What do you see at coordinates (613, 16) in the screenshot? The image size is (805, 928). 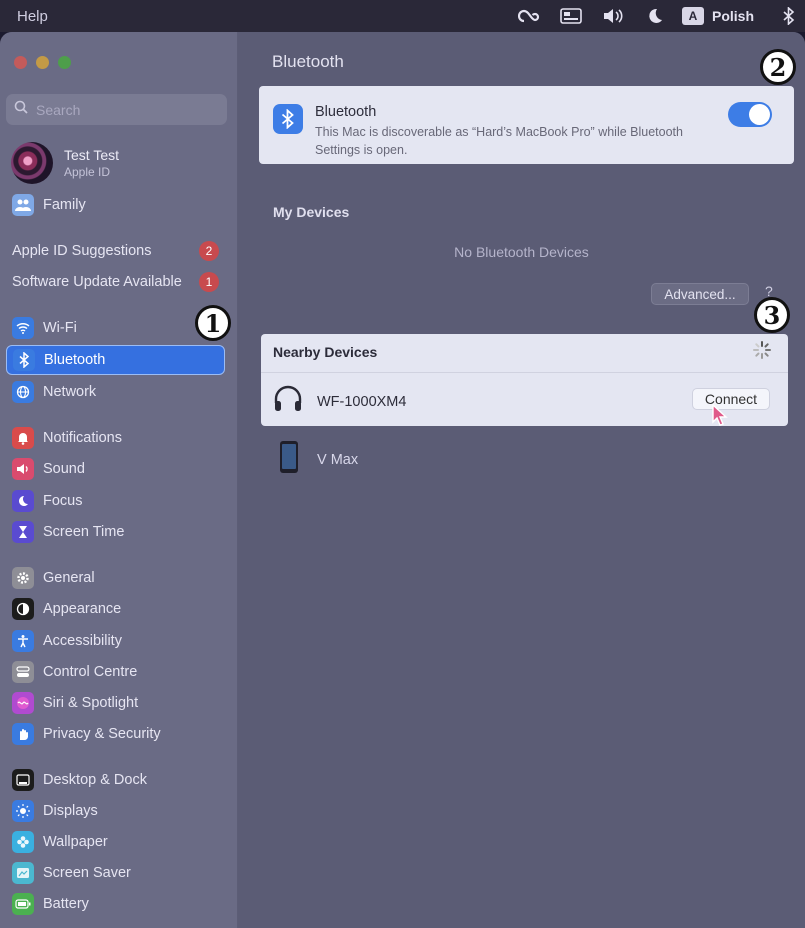 I see `volume-icon` at bounding box center [613, 16].